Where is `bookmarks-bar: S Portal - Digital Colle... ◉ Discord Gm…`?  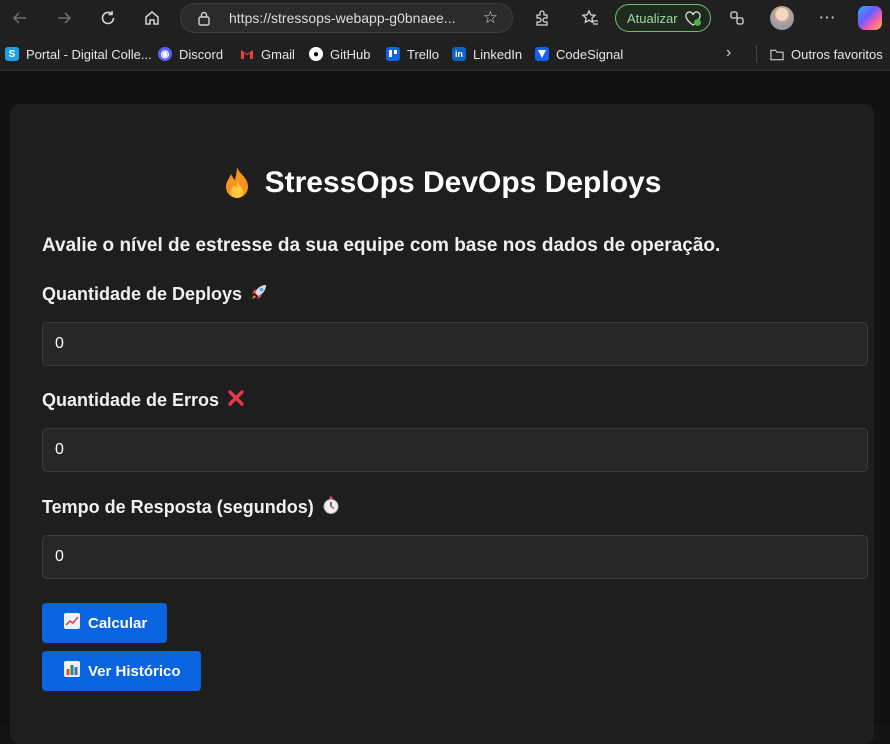
bookmarks-bar: S Portal - Digital Colle... ◉ Discord Gm… is located at coordinates (445, 54).